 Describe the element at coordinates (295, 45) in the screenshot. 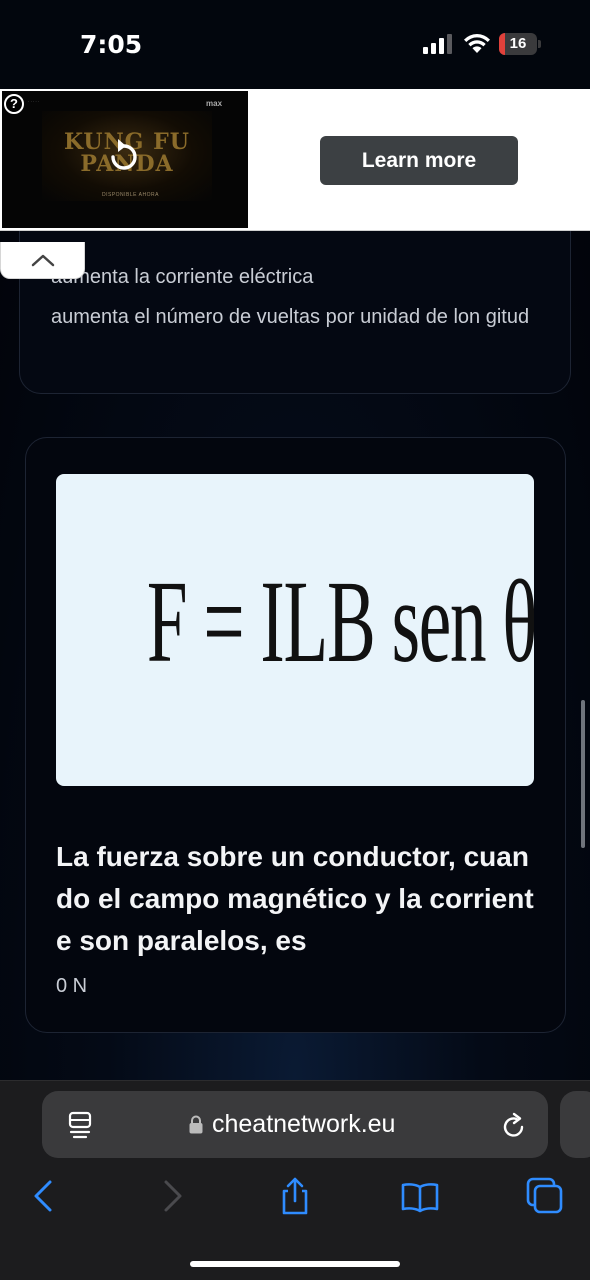

I see `status-bar: 7:05 16` at that location.